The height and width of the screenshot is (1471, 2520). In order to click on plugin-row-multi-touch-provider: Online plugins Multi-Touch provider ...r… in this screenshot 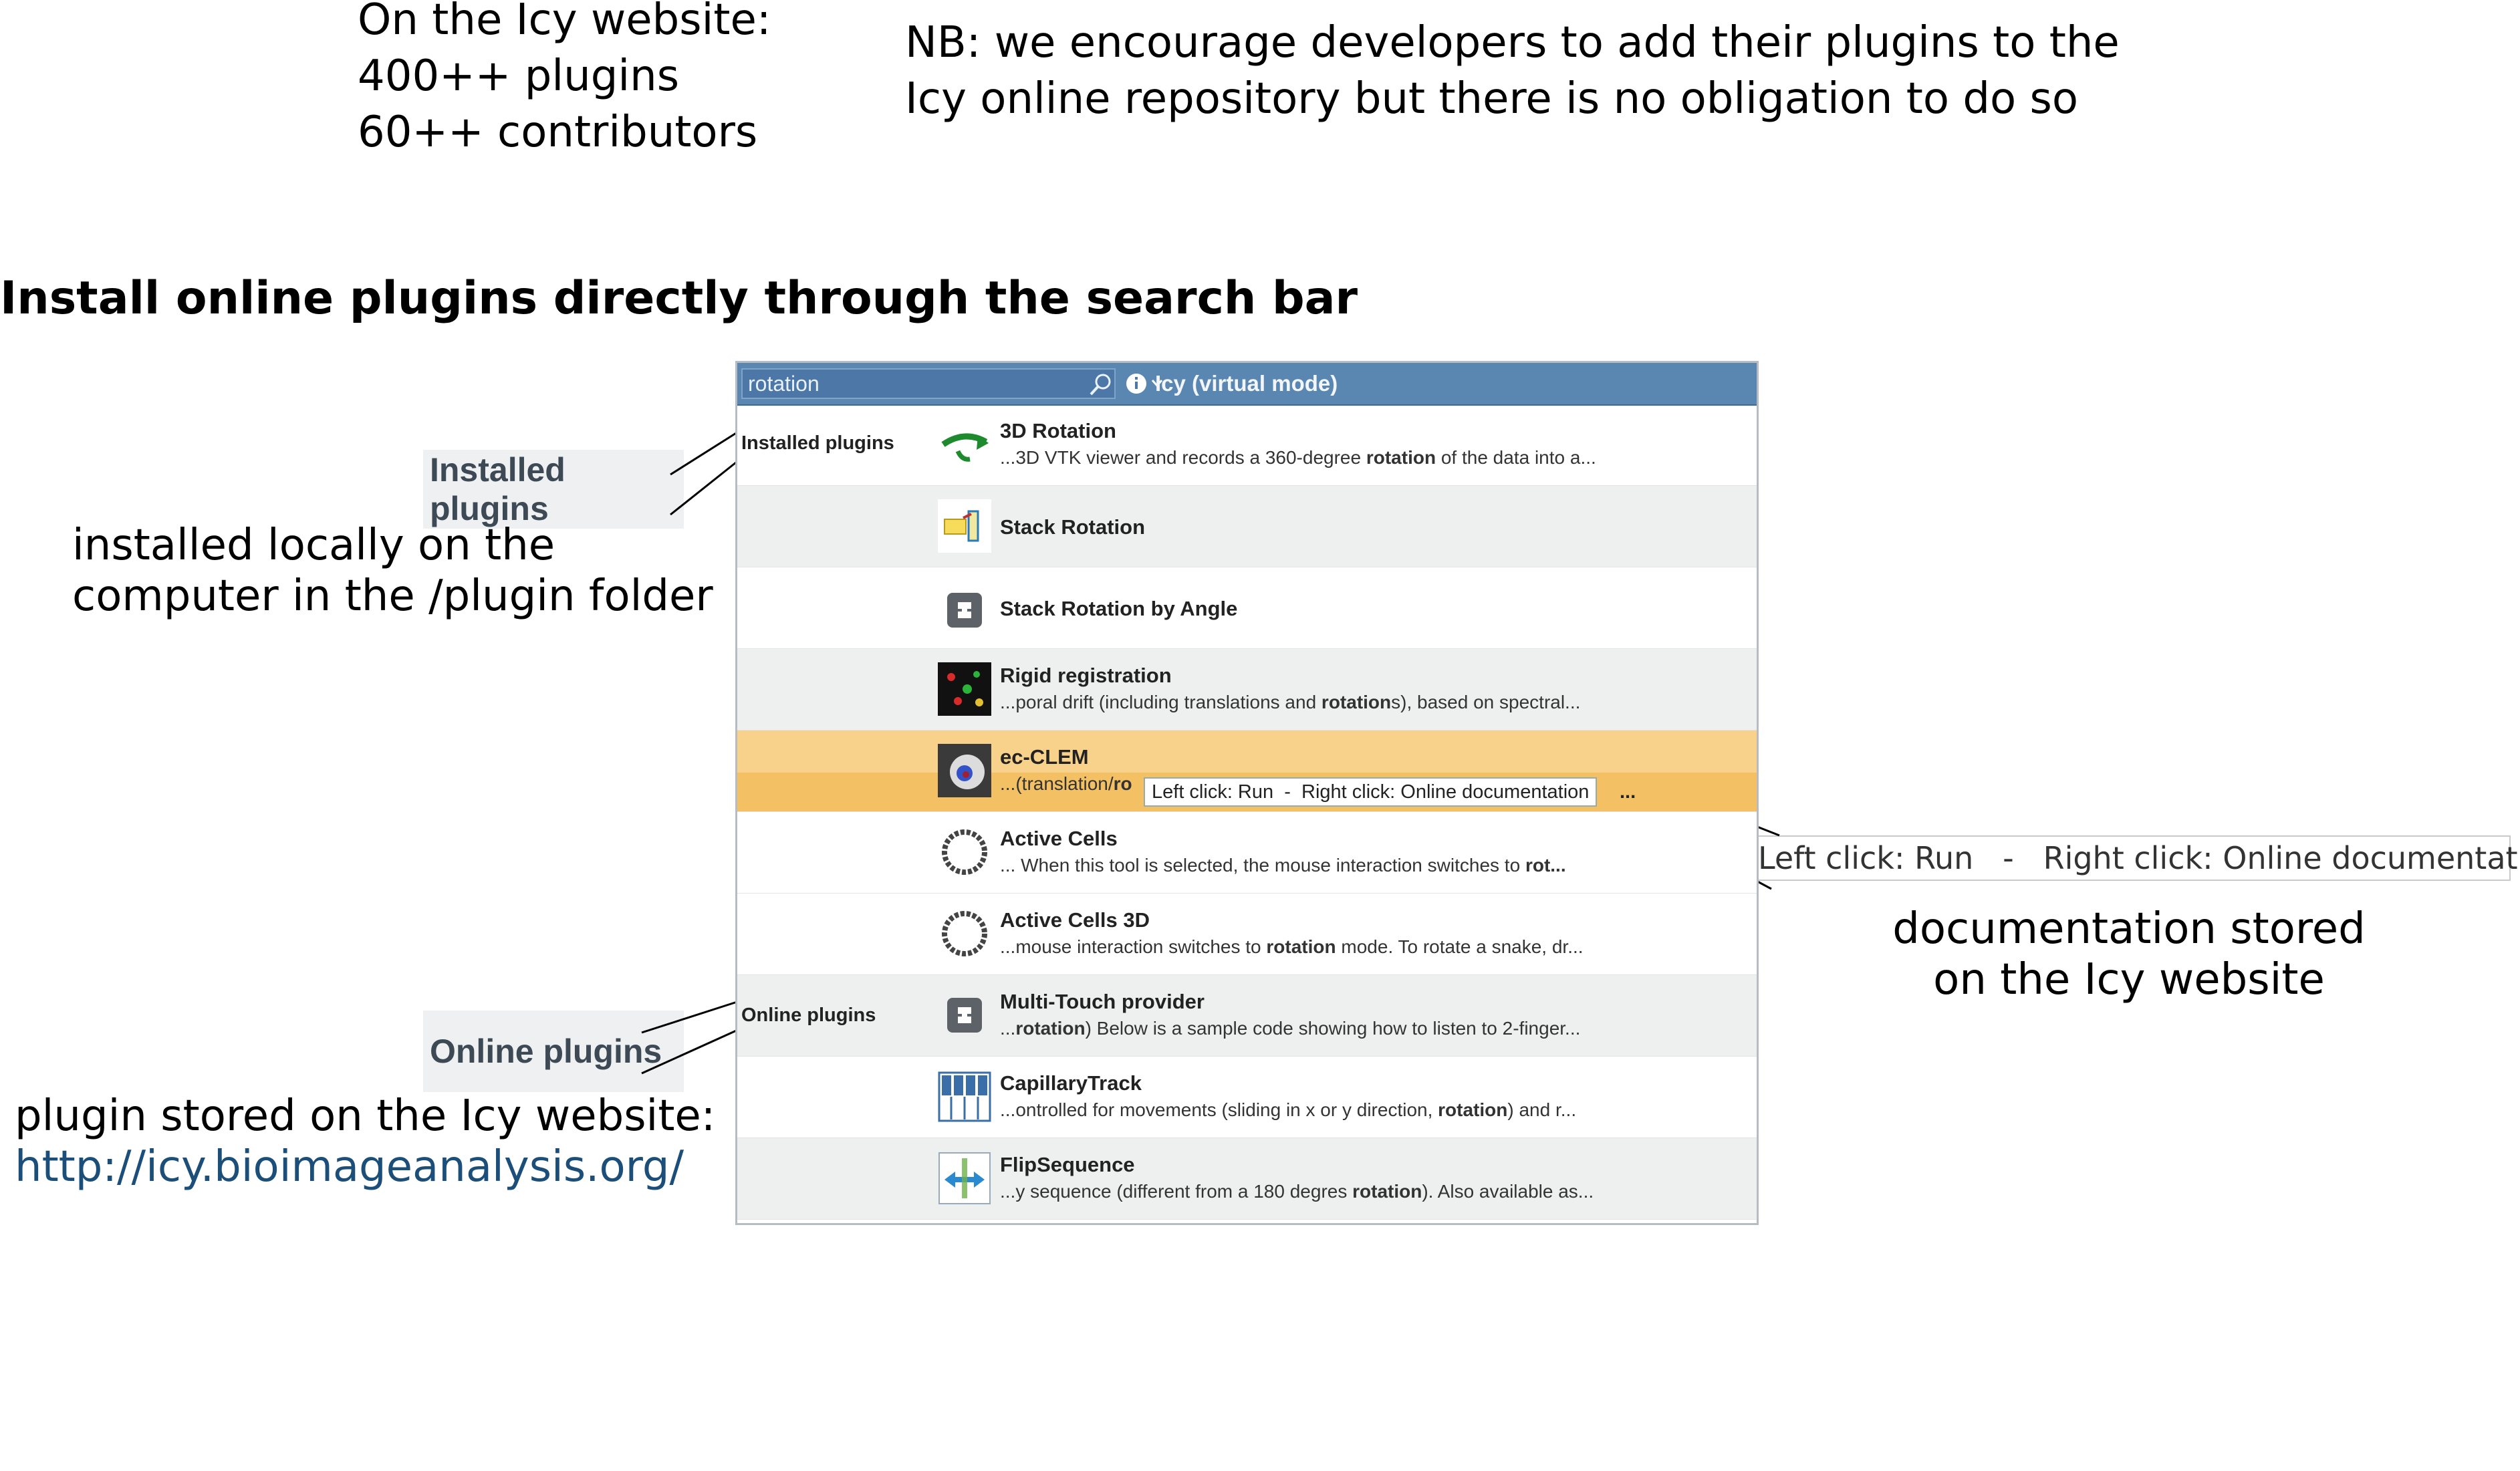, I will do `click(1247, 1016)`.